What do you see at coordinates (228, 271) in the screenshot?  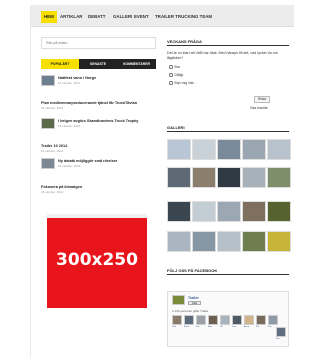 I see `facebook-heading: Följ oss på Facebook` at bounding box center [228, 271].